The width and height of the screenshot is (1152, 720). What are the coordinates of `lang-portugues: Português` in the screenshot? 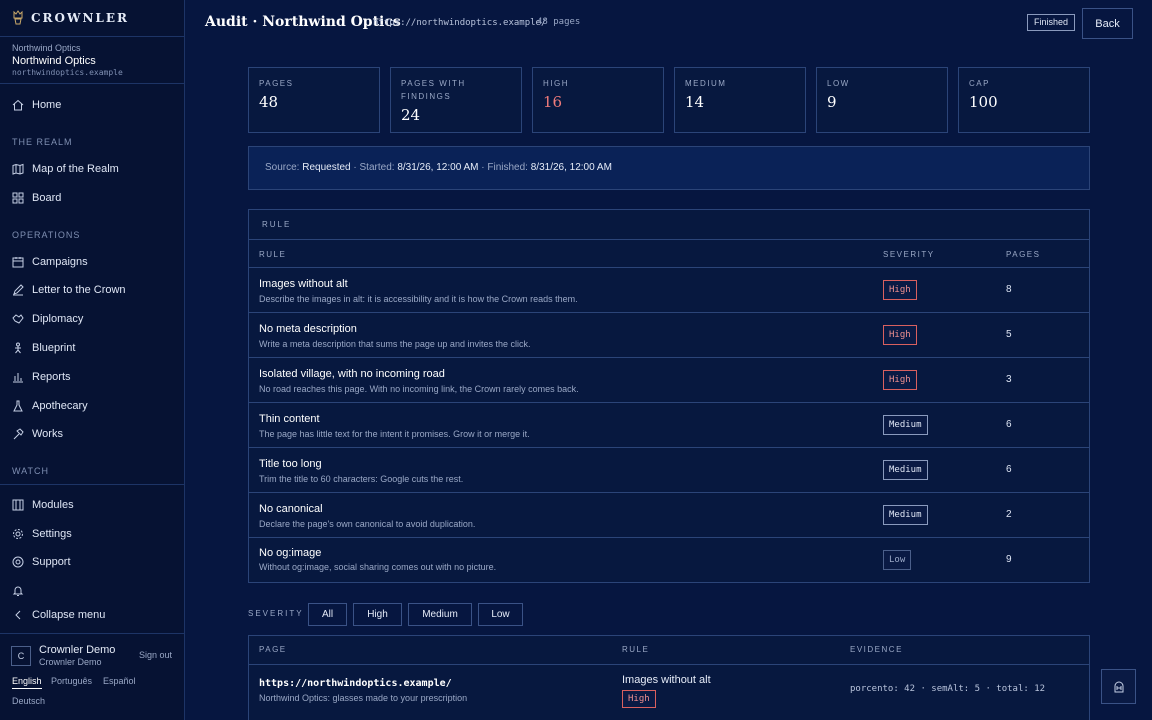 It's located at (71, 681).